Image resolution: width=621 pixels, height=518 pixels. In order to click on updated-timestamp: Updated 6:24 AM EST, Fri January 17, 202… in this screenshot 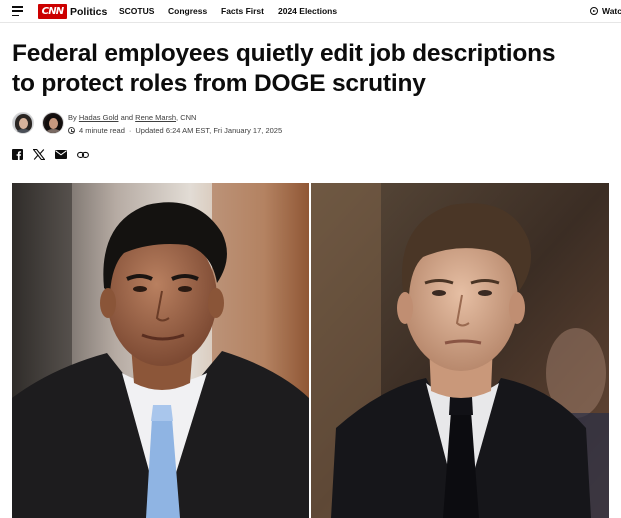, I will do `click(209, 130)`.